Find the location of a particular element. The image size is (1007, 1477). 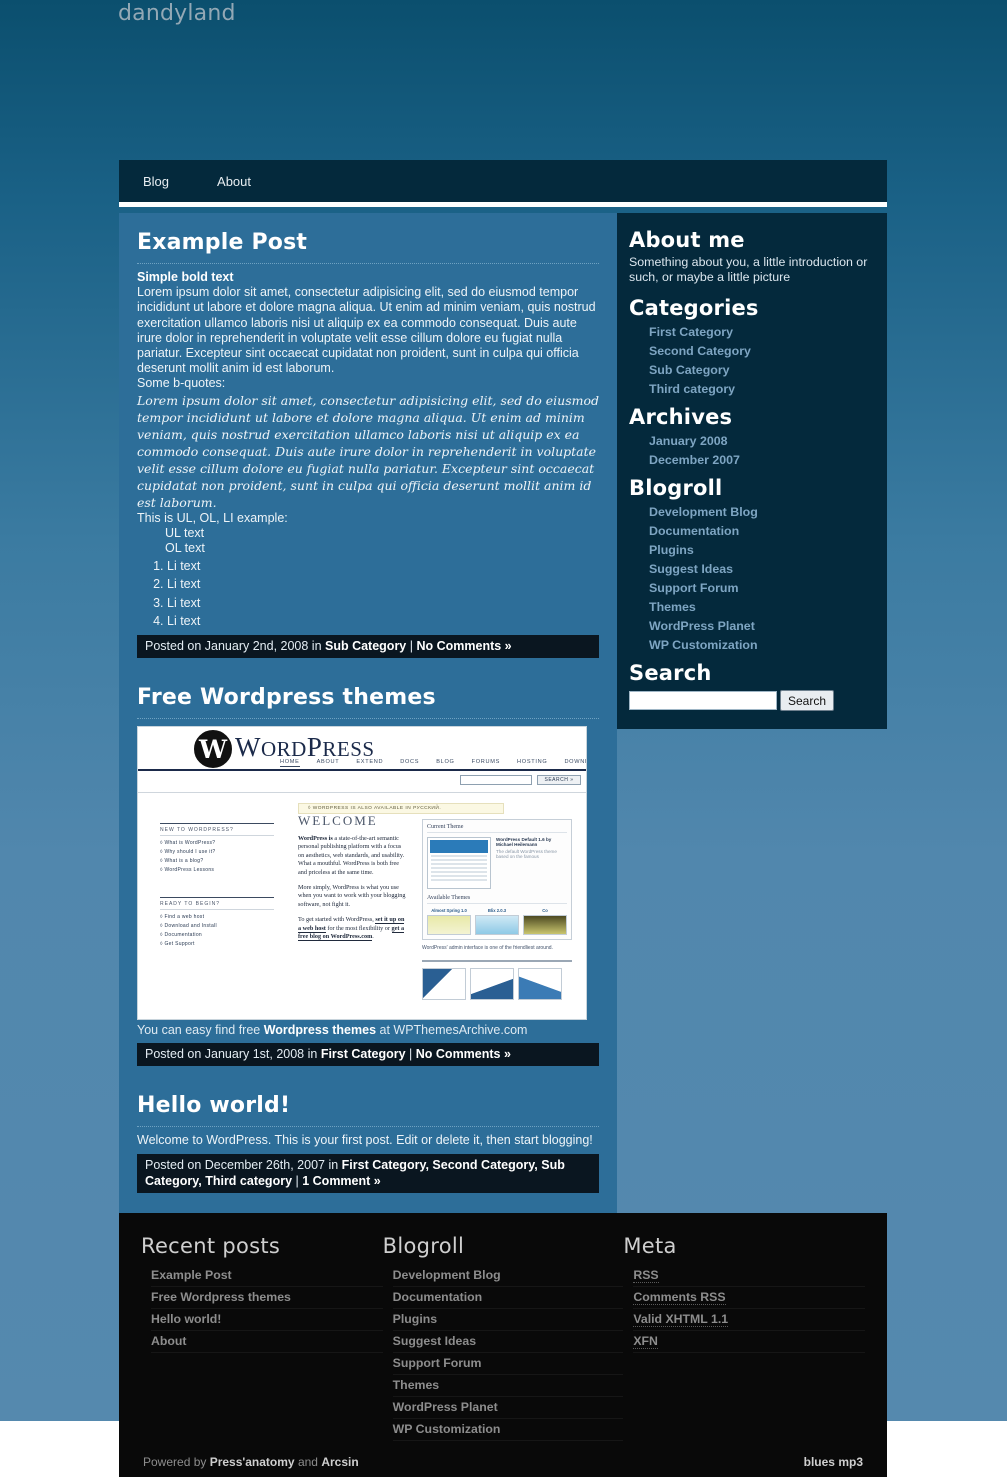

wp-available-theme: Blix 2.0.3 is located at coordinates (497, 922).